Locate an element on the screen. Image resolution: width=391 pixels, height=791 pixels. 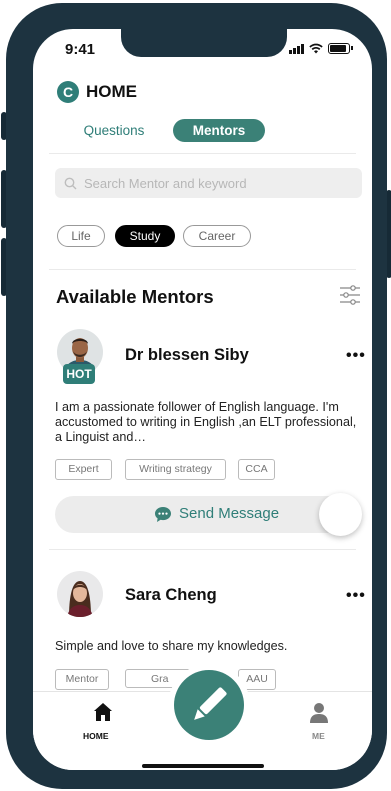
slider-knob is located at coordinates (340, 514).